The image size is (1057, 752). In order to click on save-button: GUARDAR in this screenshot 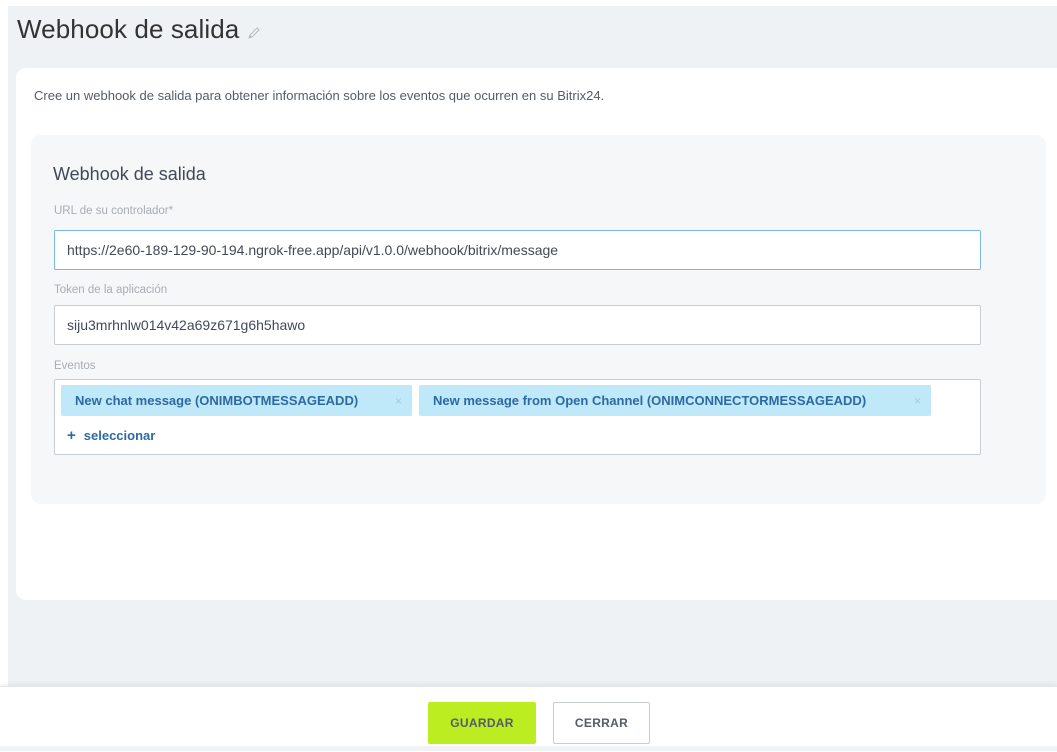, I will do `click(482, 723)`.